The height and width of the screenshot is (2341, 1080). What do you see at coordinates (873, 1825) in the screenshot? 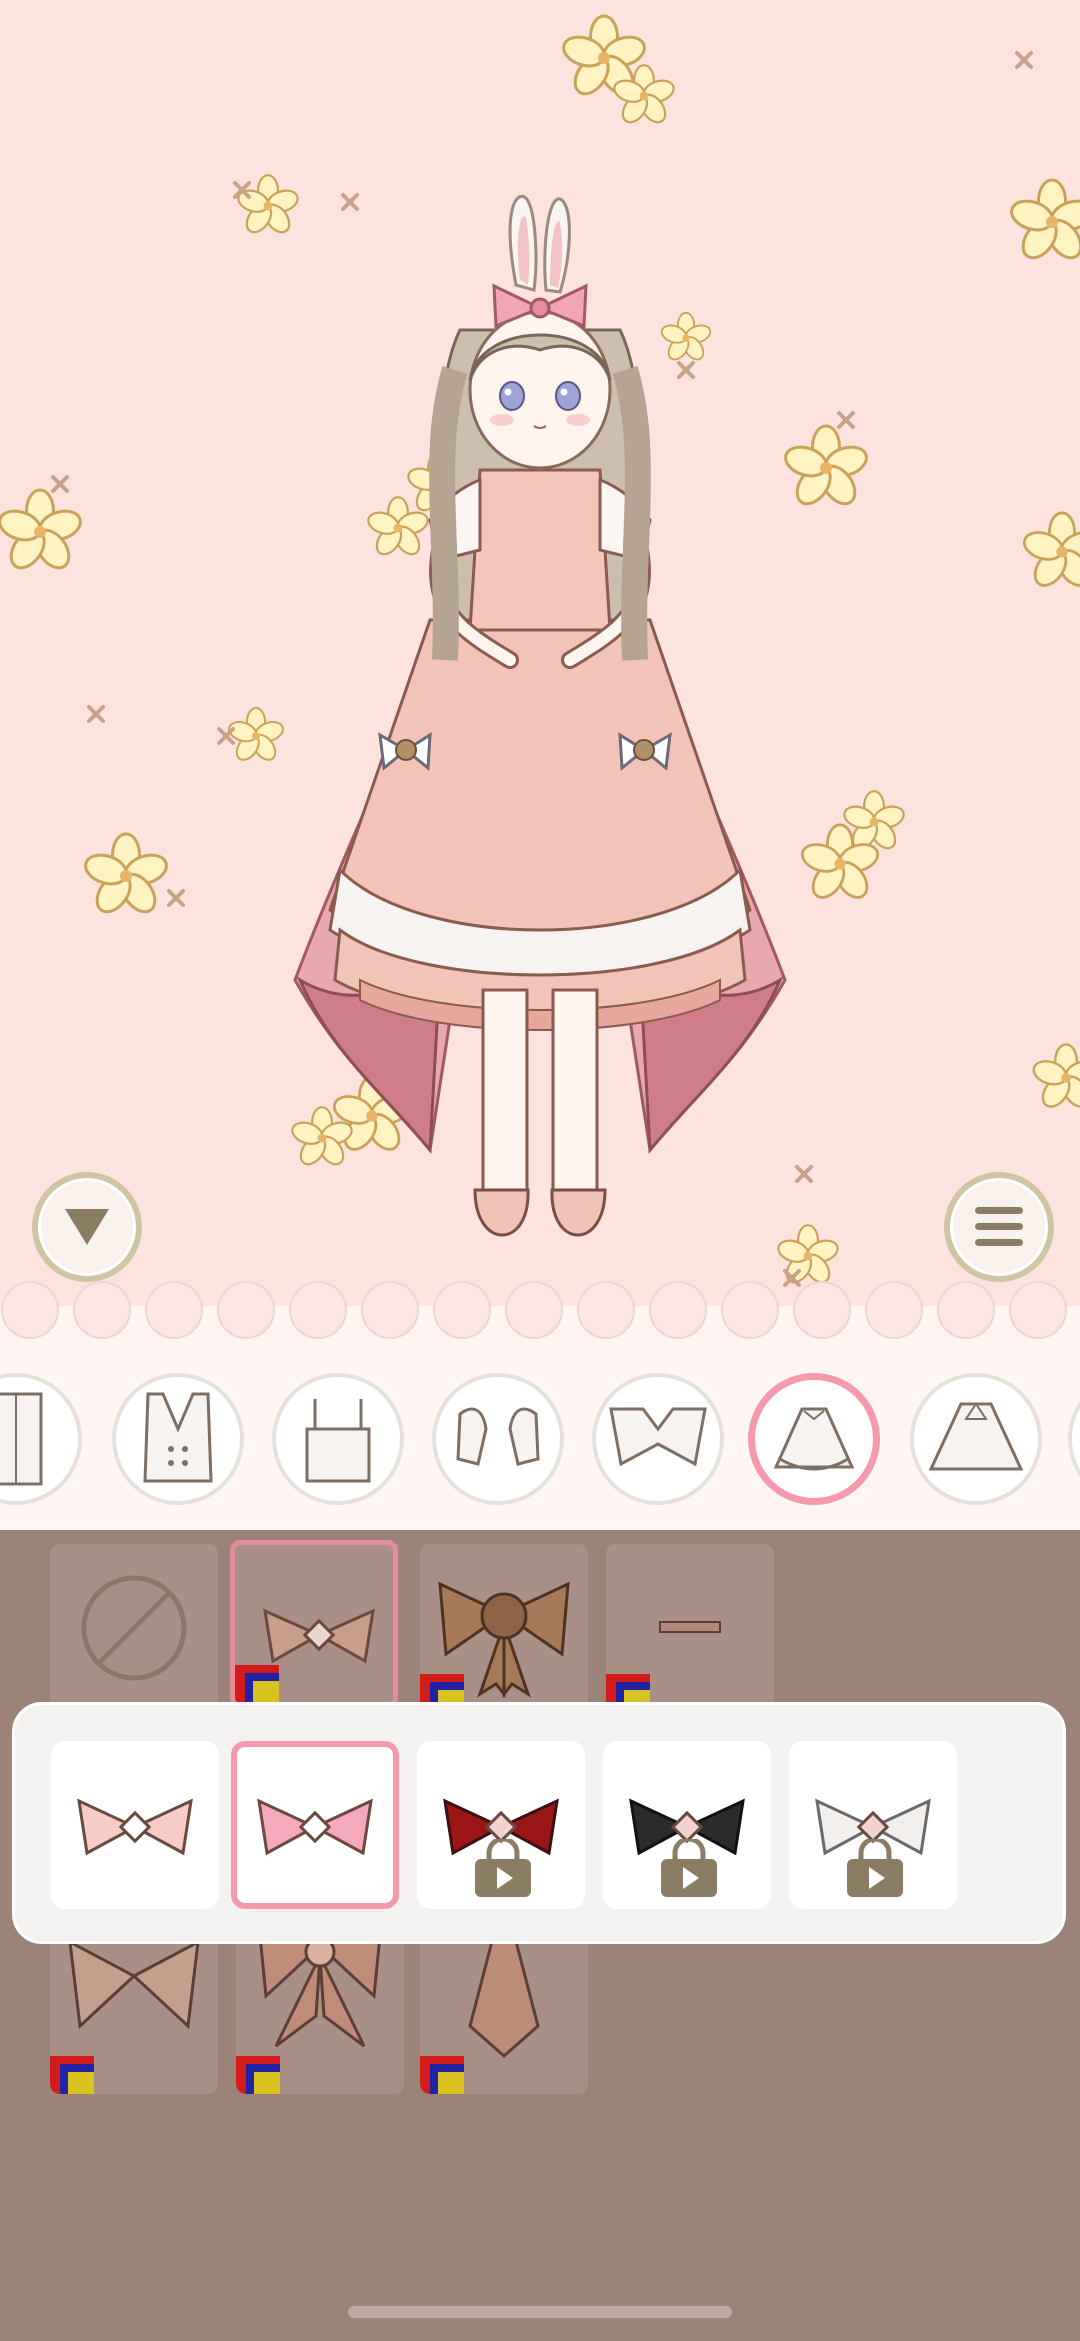
I see `variant-white` at bounding box center [873, 1825].